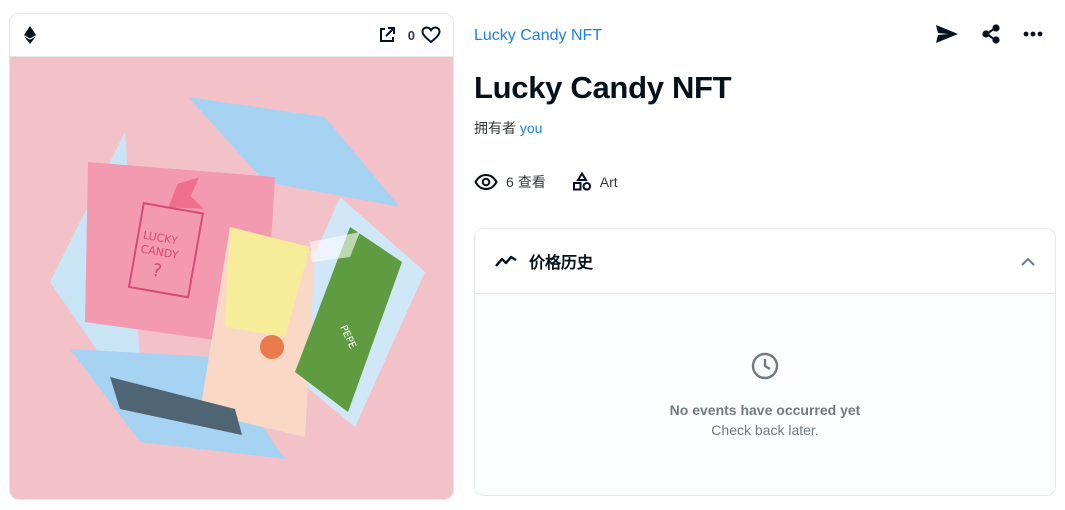 Image resolution: width=1065 pixels, height=510 pixels. I want to click on views-count: 6, so click(510, 182).